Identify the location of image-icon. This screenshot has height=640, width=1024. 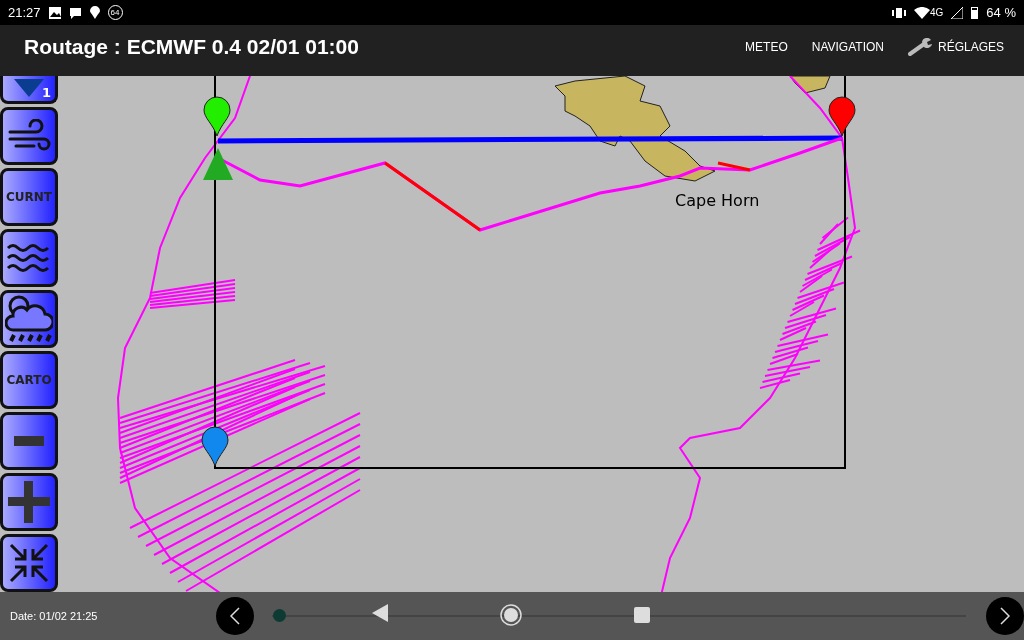
(54, 12).